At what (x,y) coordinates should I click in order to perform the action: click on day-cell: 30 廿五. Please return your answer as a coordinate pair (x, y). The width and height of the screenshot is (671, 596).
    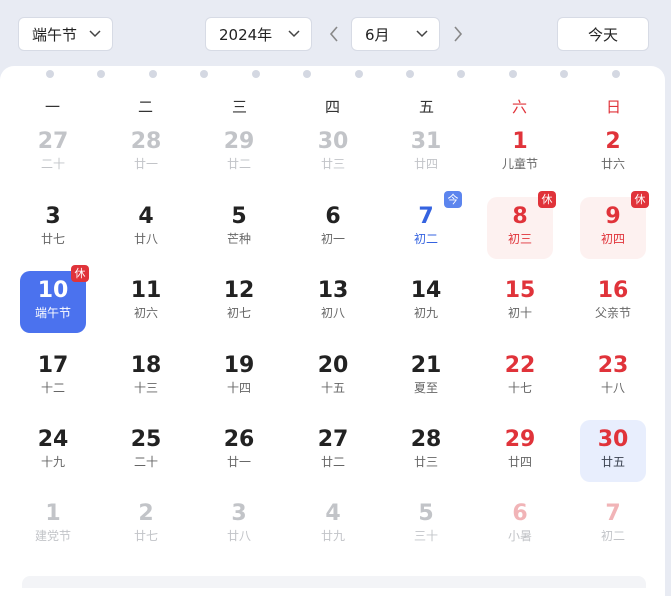
    Looking at the image, I should click on (613, 451).